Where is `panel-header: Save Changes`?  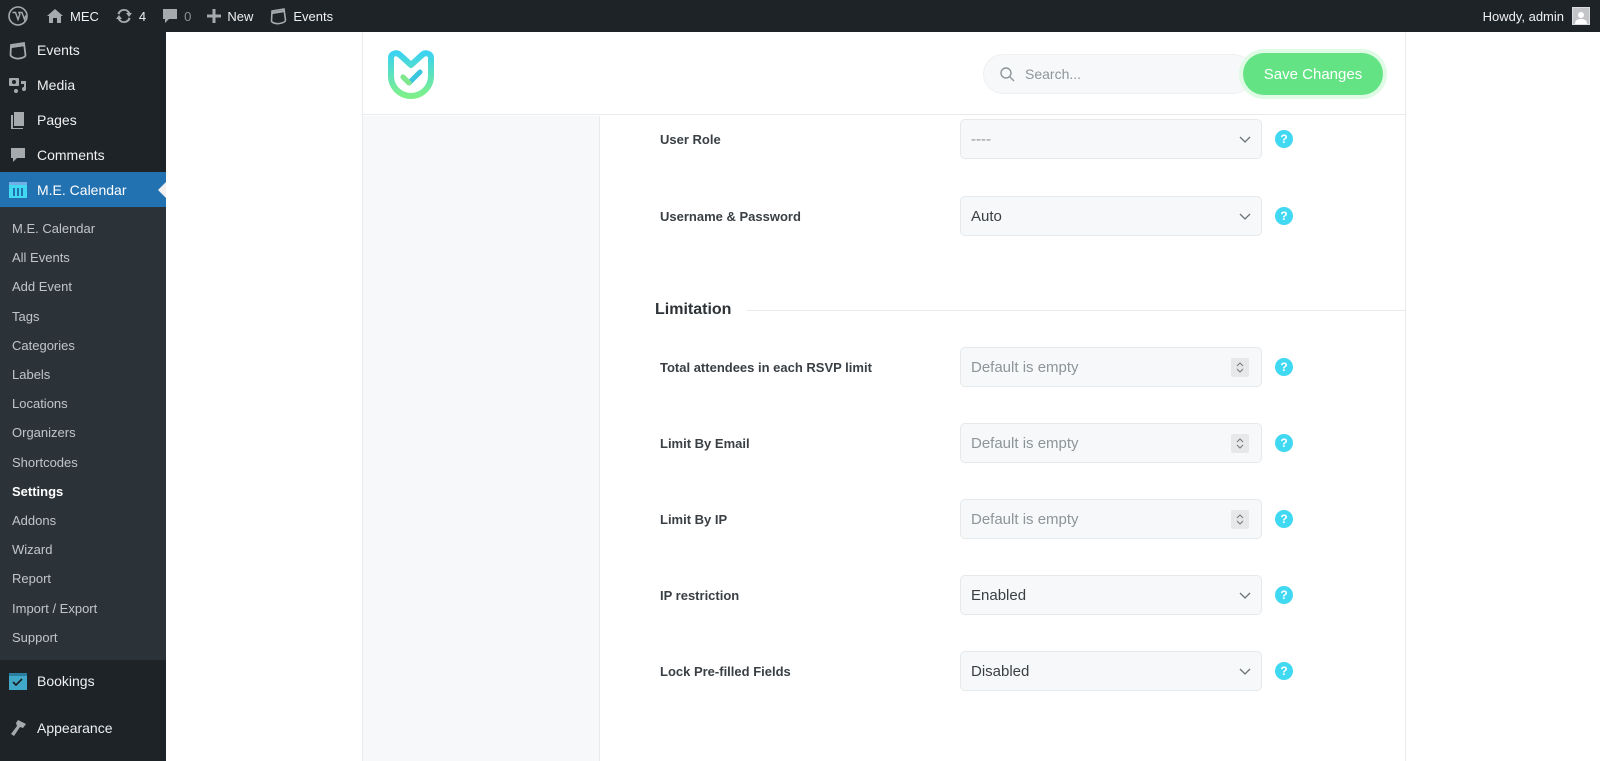 panel-header: Save Changes is located at coordinates (884, 73).